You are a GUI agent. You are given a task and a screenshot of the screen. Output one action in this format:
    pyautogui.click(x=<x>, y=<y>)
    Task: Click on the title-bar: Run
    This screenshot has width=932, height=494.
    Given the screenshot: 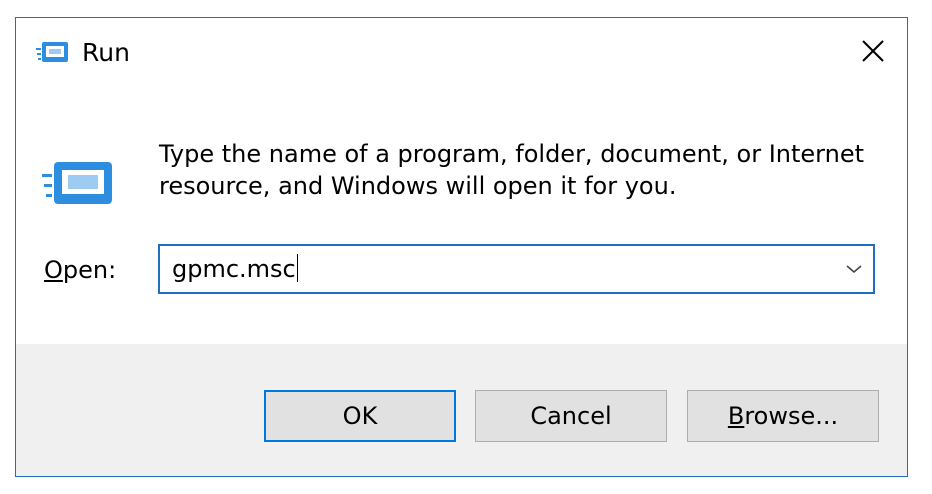 What is the action you would take?
    pyautogui.click(x=461, y=54)
    